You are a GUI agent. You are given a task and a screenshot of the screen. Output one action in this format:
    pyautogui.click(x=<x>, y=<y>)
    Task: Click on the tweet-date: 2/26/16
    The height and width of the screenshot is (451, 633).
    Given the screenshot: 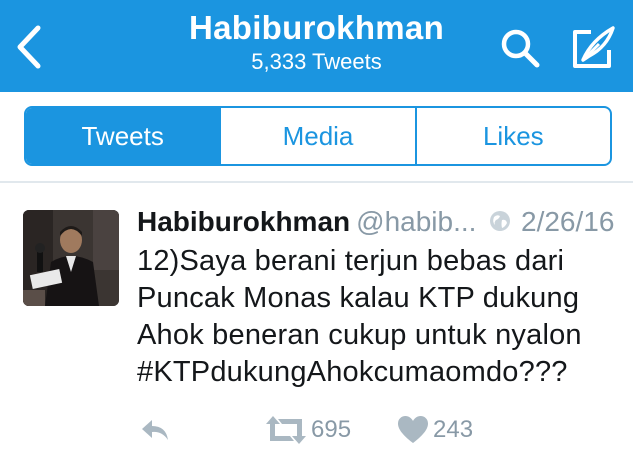 What is the action you would take?
    pyautogui.click(x=567, y=222)
    